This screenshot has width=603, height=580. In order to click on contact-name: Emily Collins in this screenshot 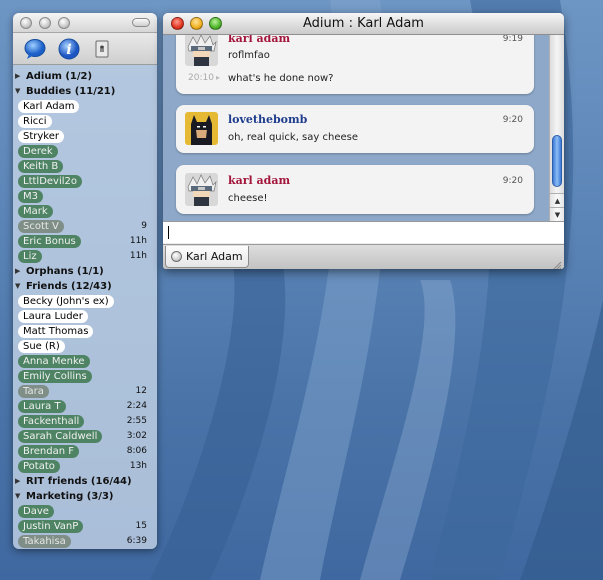, I will do `click(55, 376)`.